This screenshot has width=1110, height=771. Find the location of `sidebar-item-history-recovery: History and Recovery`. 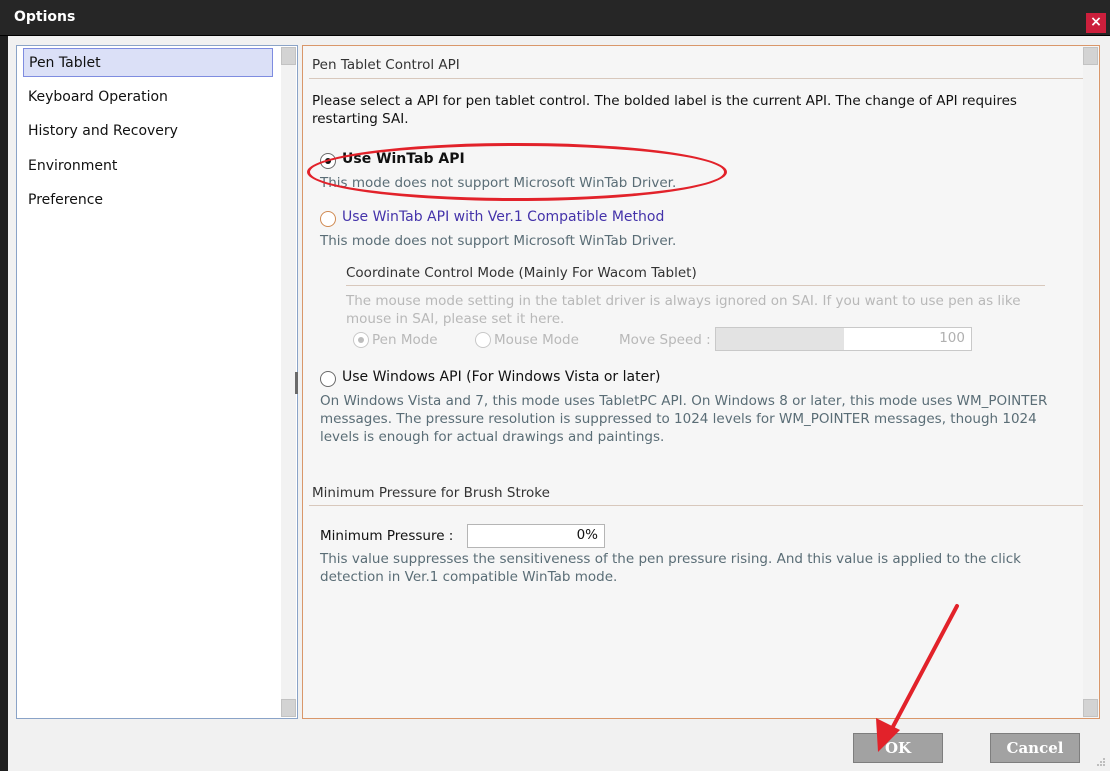

sidebar-item-history-recovery: History and Recovery is located at coordinates (148, 131).